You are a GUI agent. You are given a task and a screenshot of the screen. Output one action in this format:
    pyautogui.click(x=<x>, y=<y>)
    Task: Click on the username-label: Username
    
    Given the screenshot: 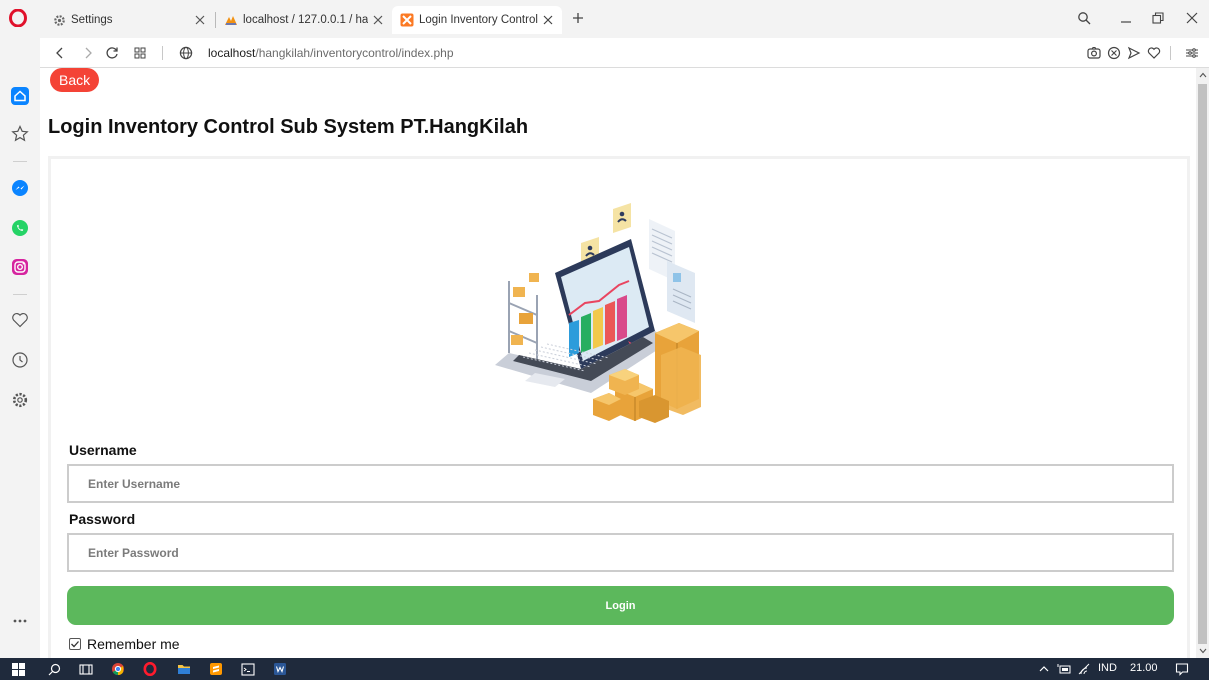 What is the action you would take?
    pyautogui.click(x=103, y=450)
    